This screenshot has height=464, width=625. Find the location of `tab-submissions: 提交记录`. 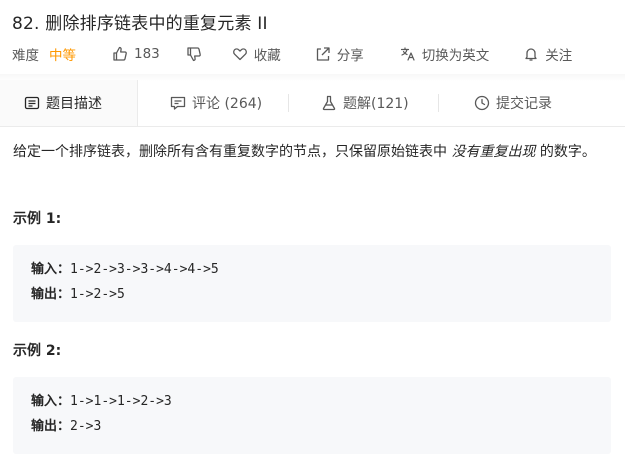

tab-submissions: 提交记录 is located at coordinates (514, 103).